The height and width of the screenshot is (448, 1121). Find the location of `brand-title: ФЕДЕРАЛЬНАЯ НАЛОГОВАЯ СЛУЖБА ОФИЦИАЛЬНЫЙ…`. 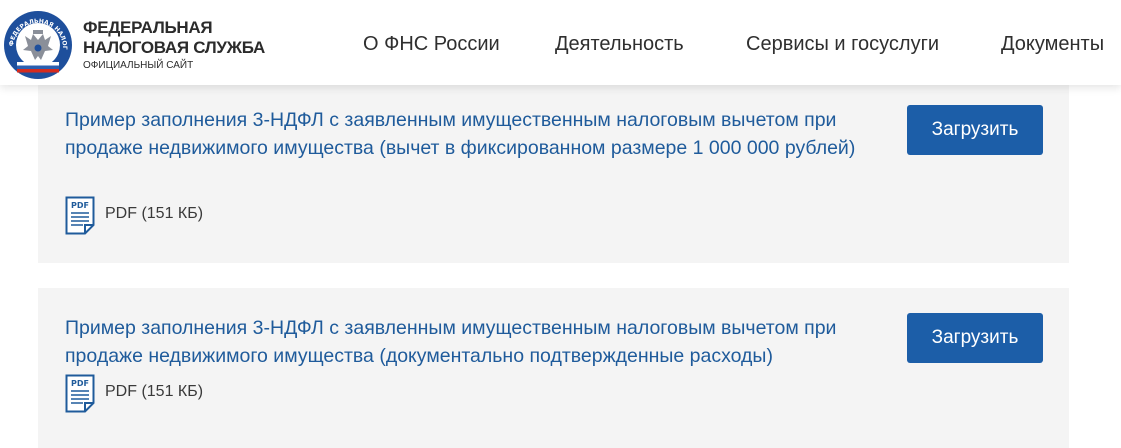

brand-title: ФЕДЕРАЛЬНАЯ НАЛОГОВАЯ СЛУЖБА ОФИЦИАЛЬНЫЙ… is located at coordinates (174, 45).